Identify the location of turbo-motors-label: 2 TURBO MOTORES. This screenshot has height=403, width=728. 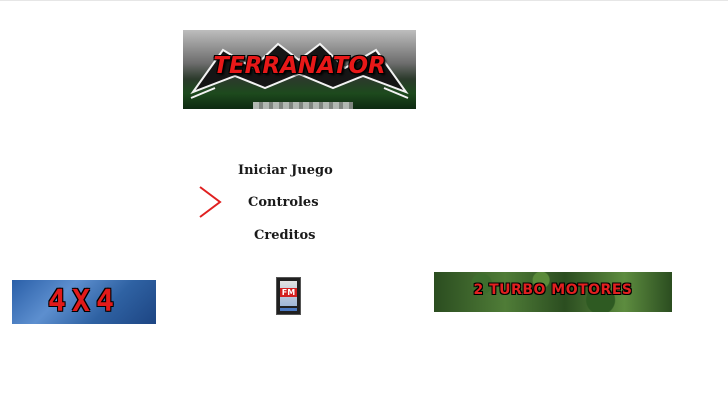
(553, 290).